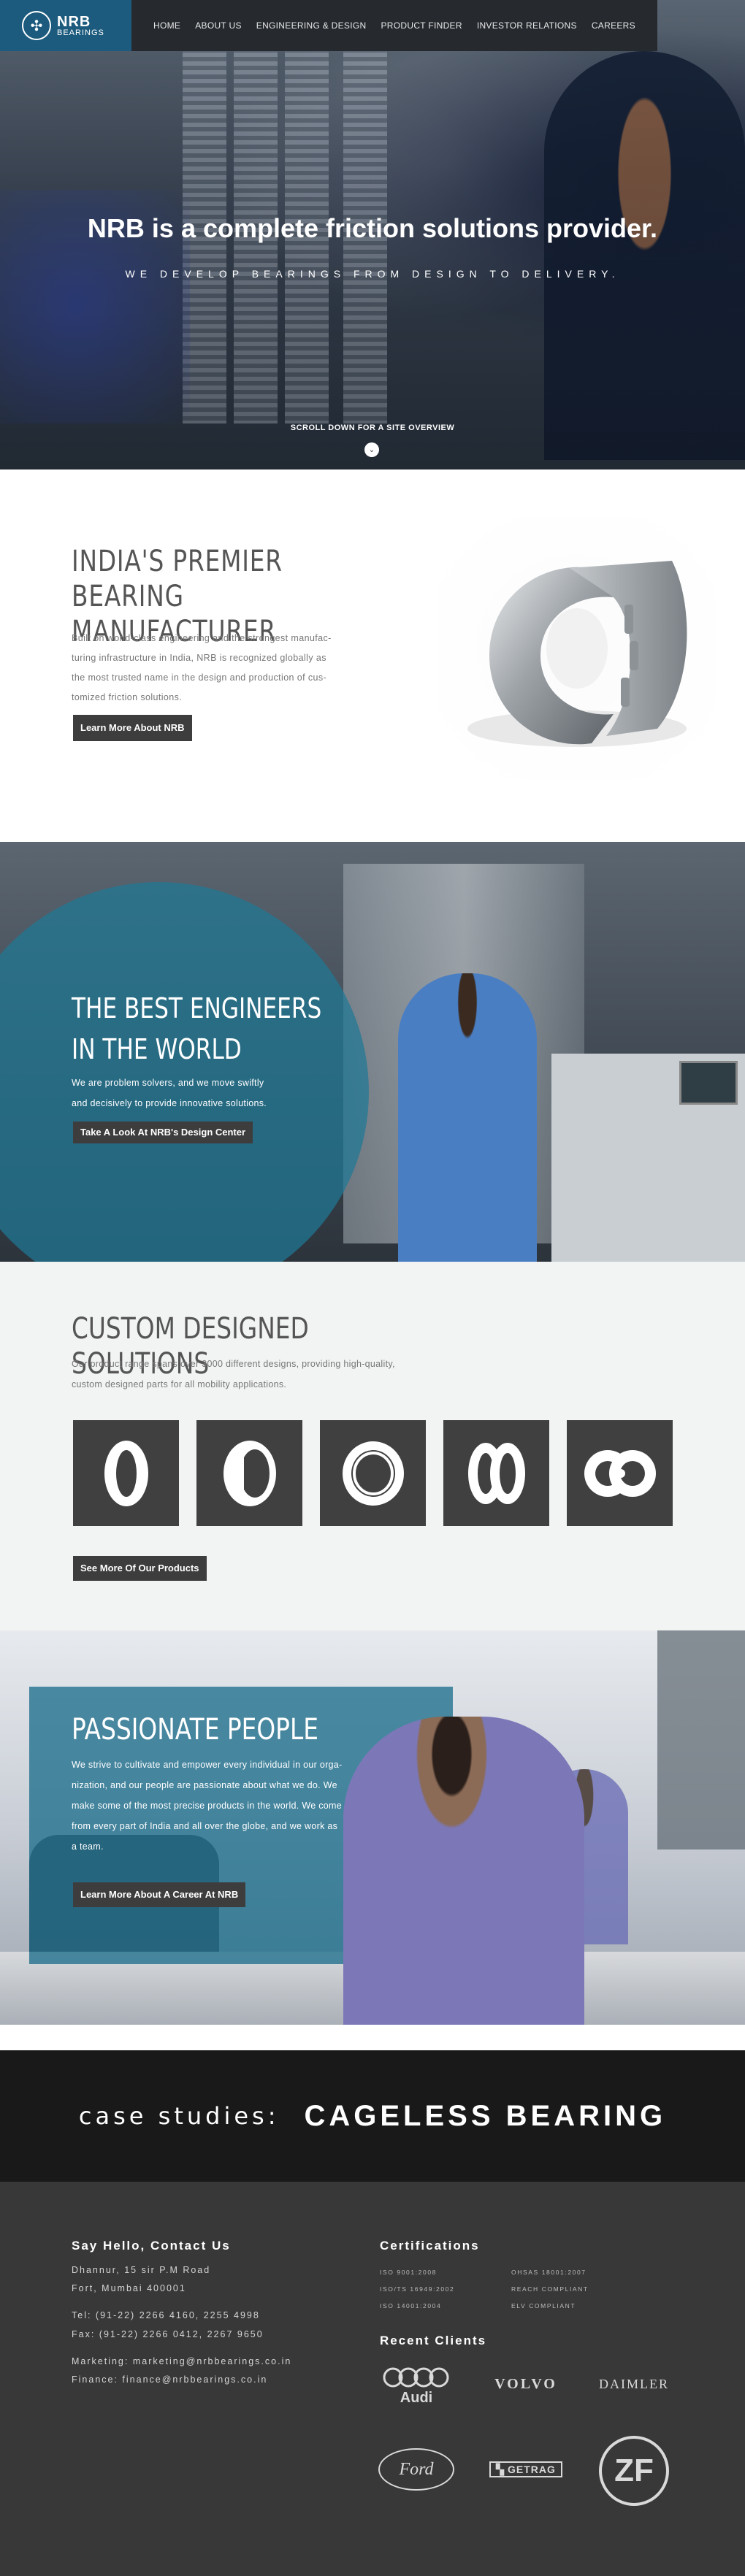 The width and height of the screenshot is (745, 2576). Describe the element at coordinates (416, 2469) in the screenshot. I see `ford-logo: Ford` at that location.